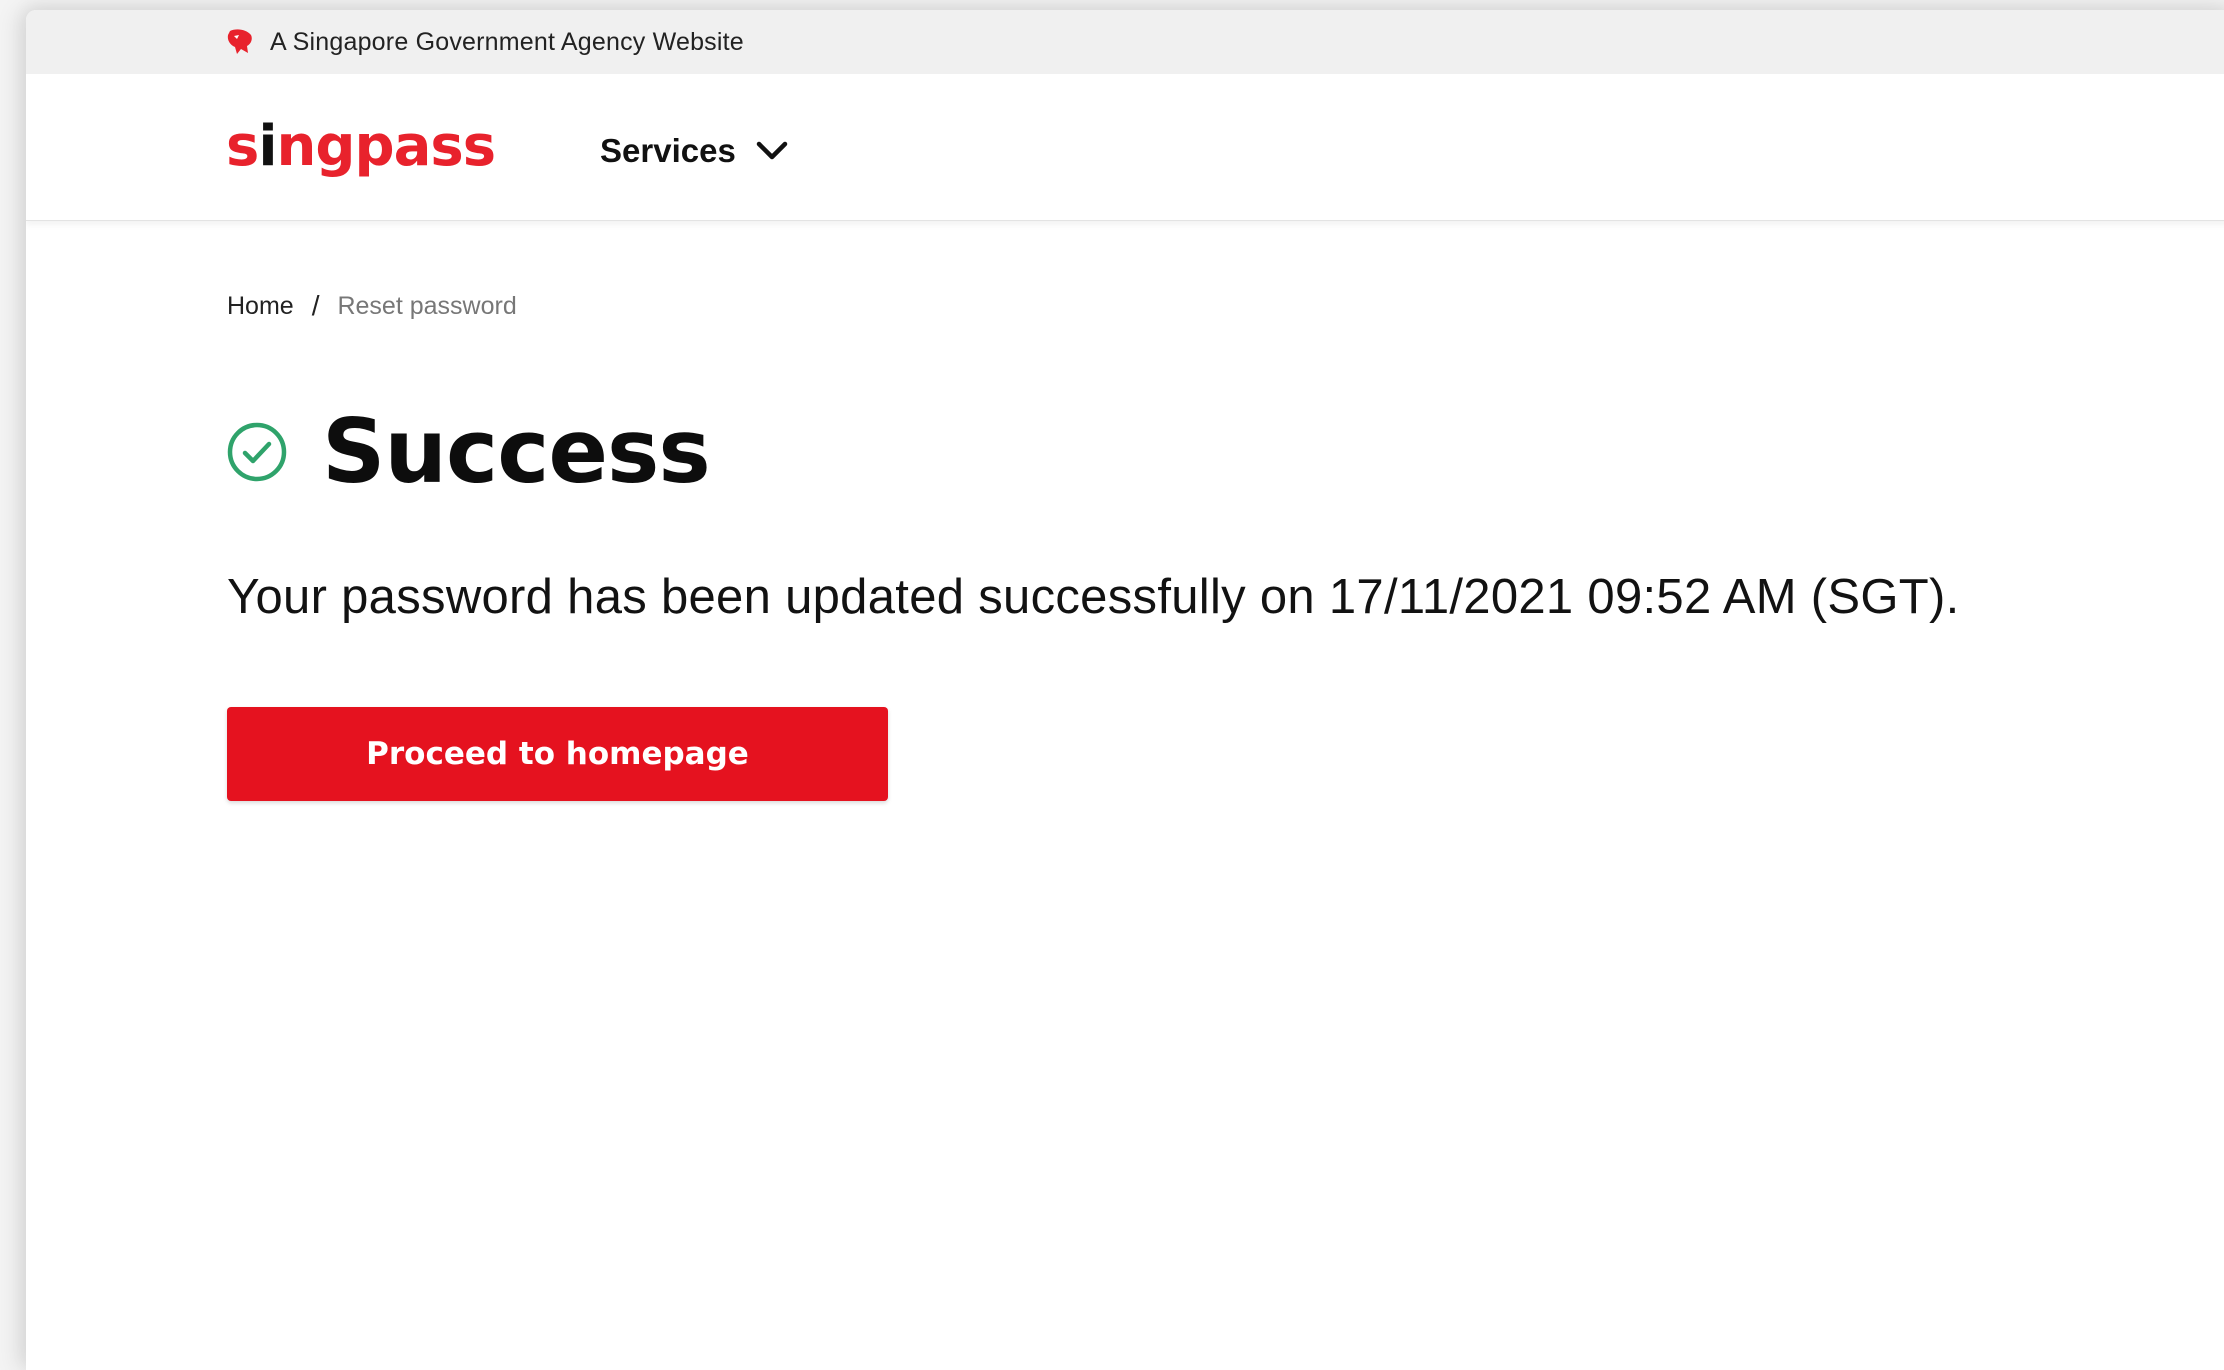 This screenshot has width=2224, height=1370. I want to click on logo-i-mark: i, so click(267, 146).